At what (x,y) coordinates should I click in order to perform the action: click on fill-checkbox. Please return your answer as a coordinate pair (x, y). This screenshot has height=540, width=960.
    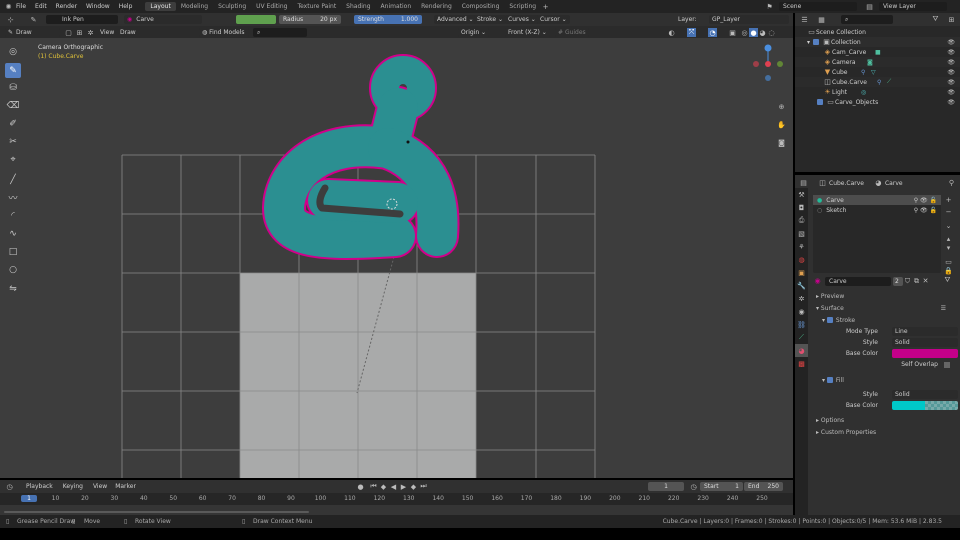
    Looking at the image, I should click on (829, 380).